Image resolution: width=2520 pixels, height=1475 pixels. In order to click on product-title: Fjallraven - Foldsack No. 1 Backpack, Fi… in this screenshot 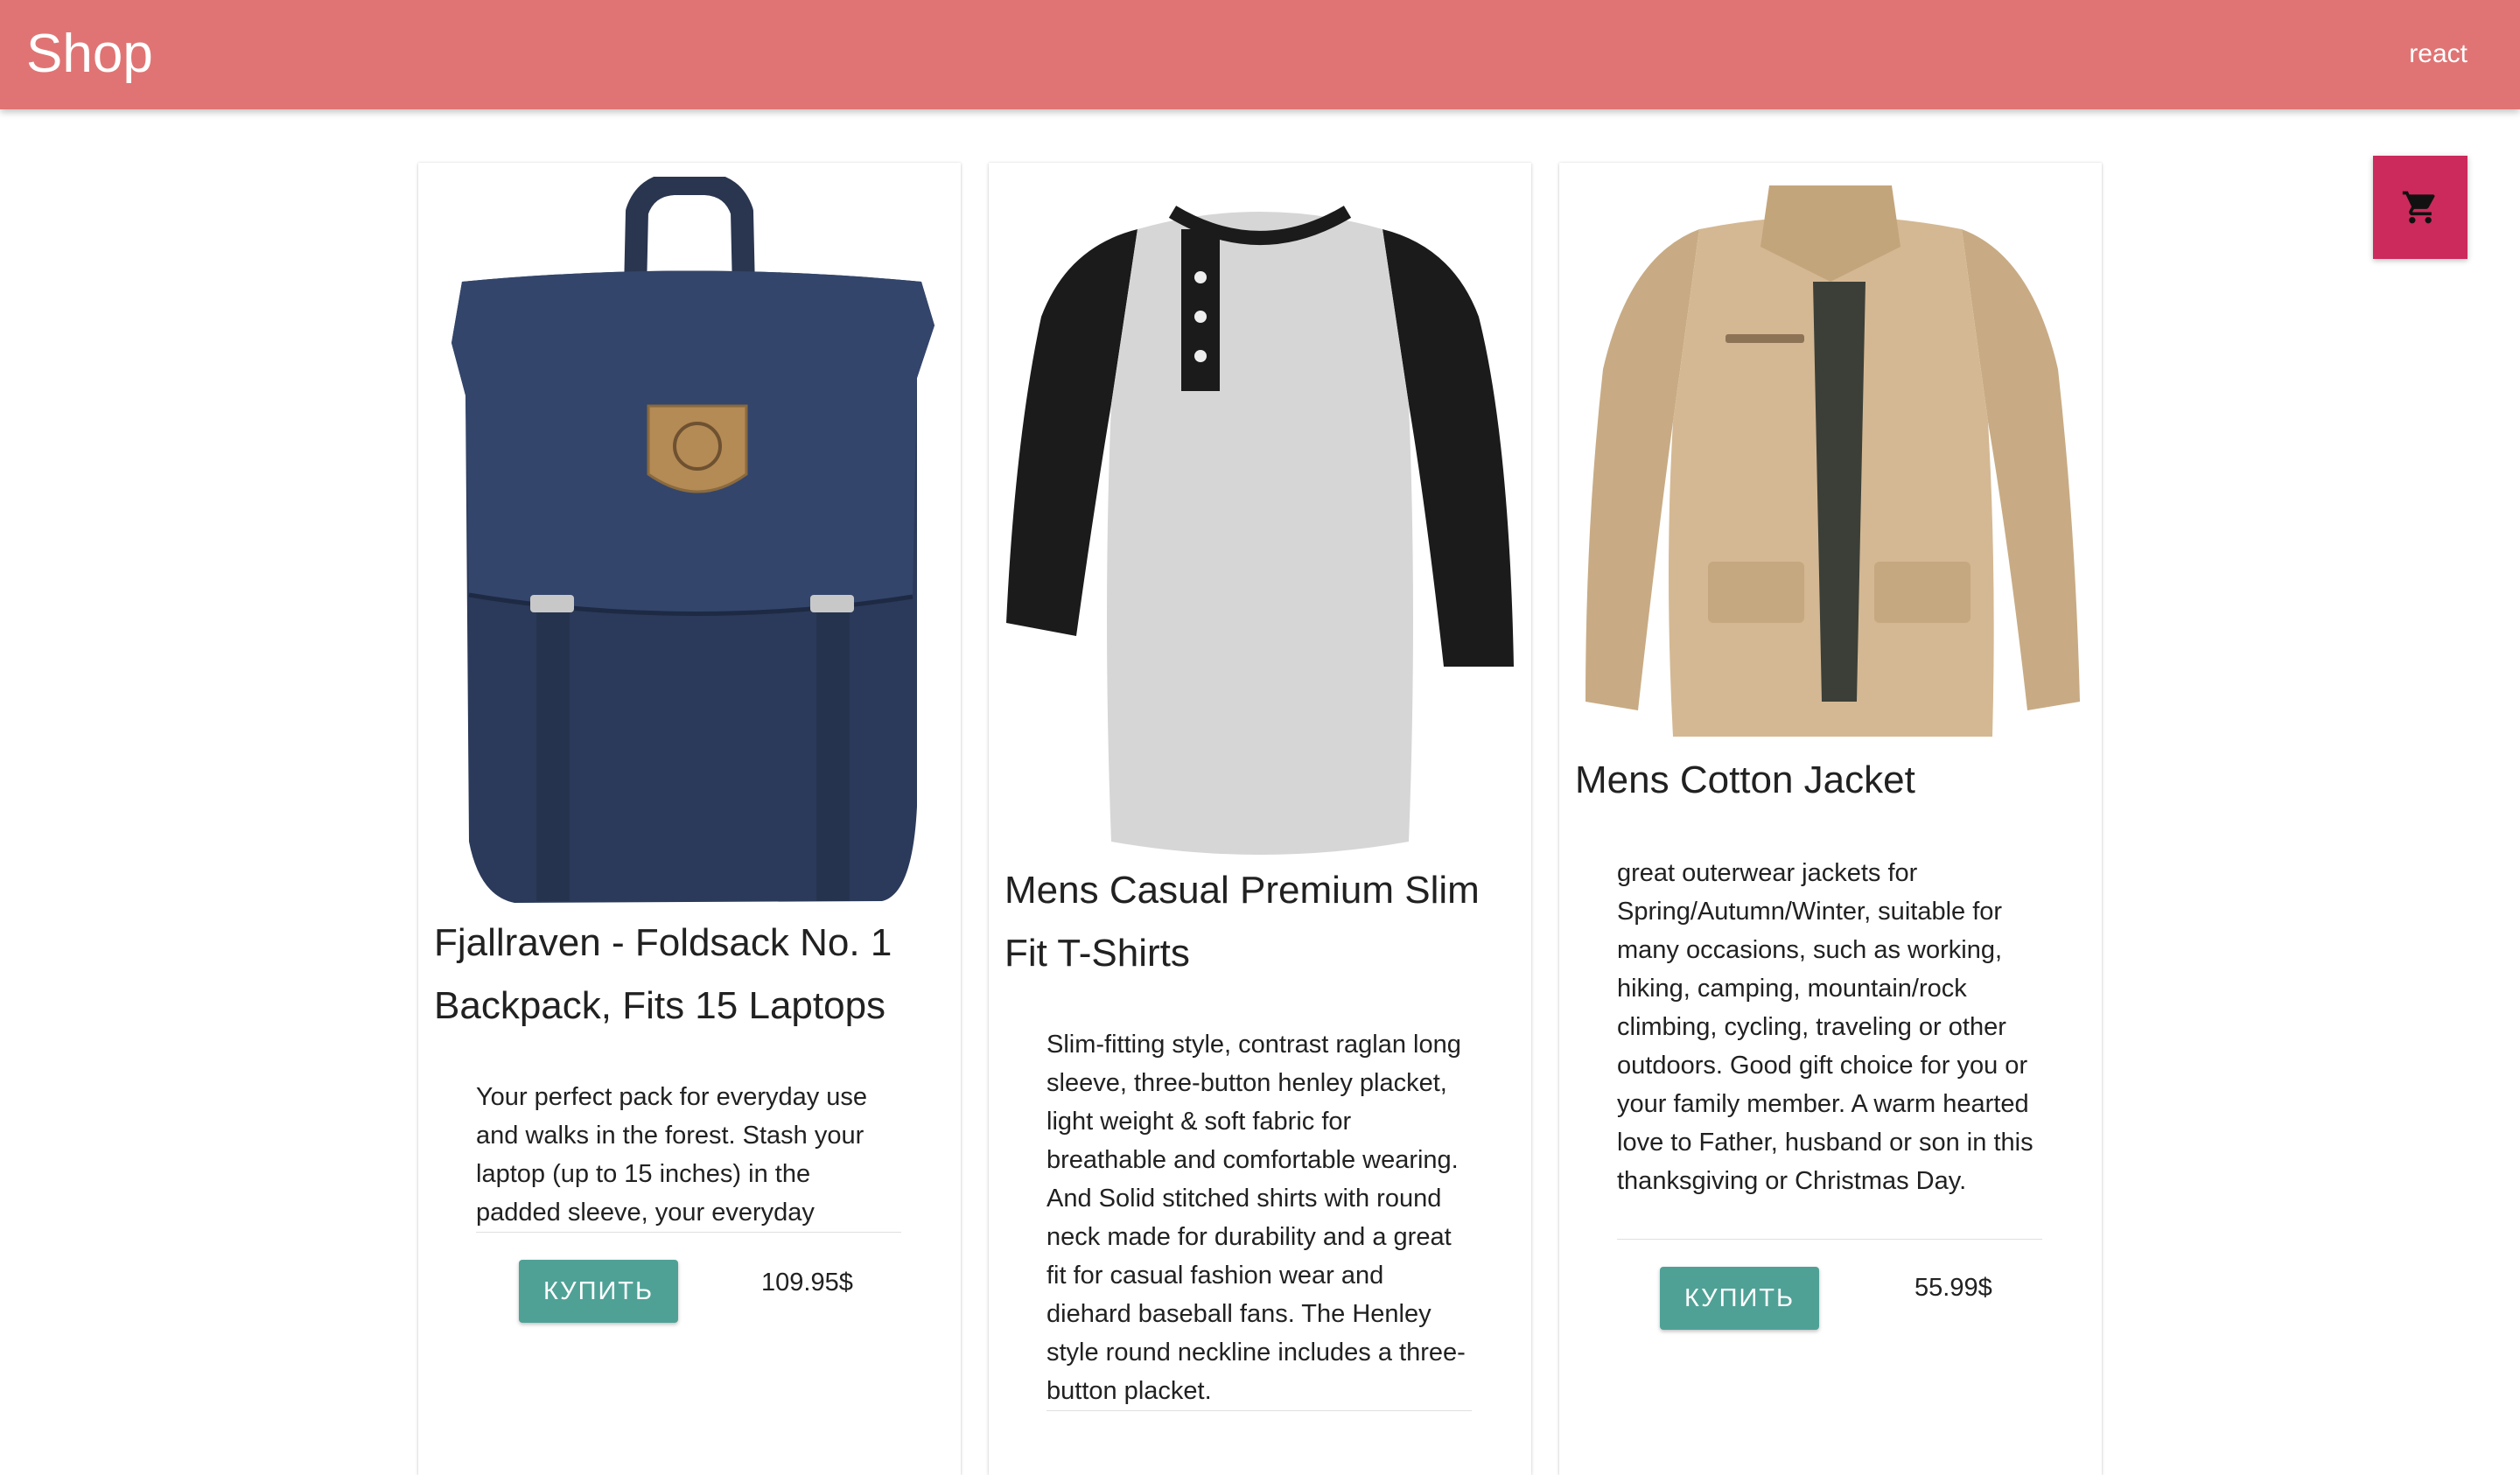, I will do `click(663, 974)`.